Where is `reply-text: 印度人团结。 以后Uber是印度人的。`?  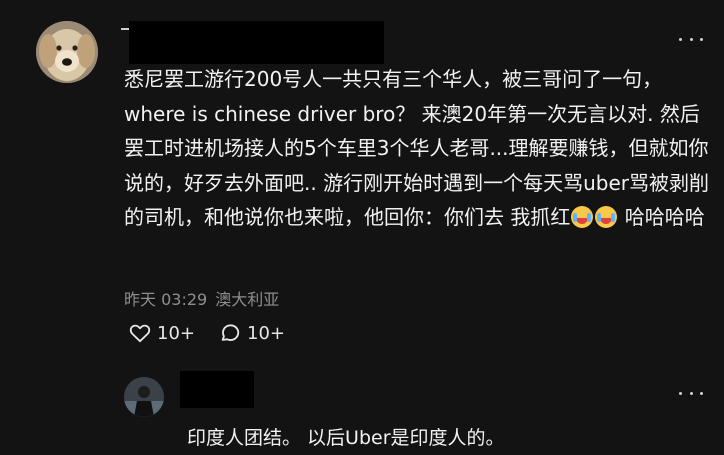 reply-text: 印度人团结。 以后Uber是印度人的。 is located at coordinates (346, 438).